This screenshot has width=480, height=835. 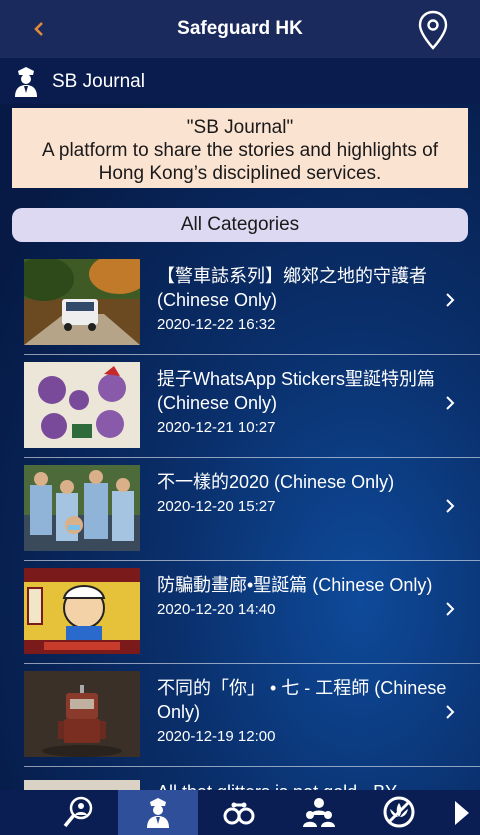 What do you see at coordinates (216, 427) in the screenshot?
I see `article-date: 2020-12-21 10:27` at bounding box center [216, 427].